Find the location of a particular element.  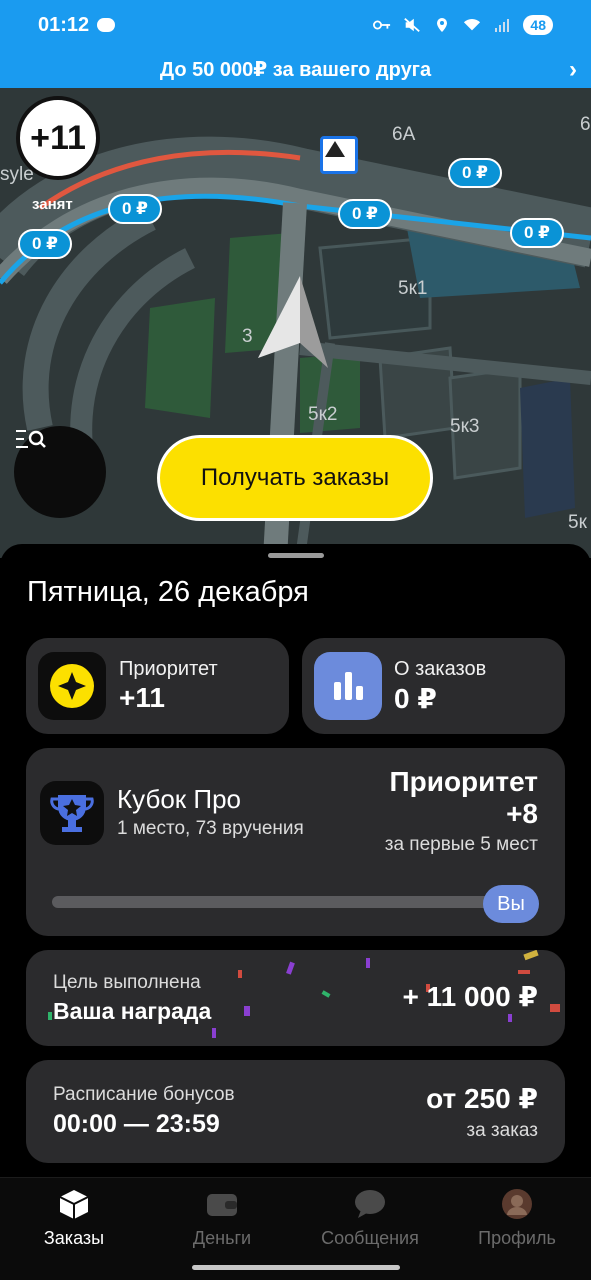

orders-card: О заказов 0 ₽ is located at coordinates (433, 686).